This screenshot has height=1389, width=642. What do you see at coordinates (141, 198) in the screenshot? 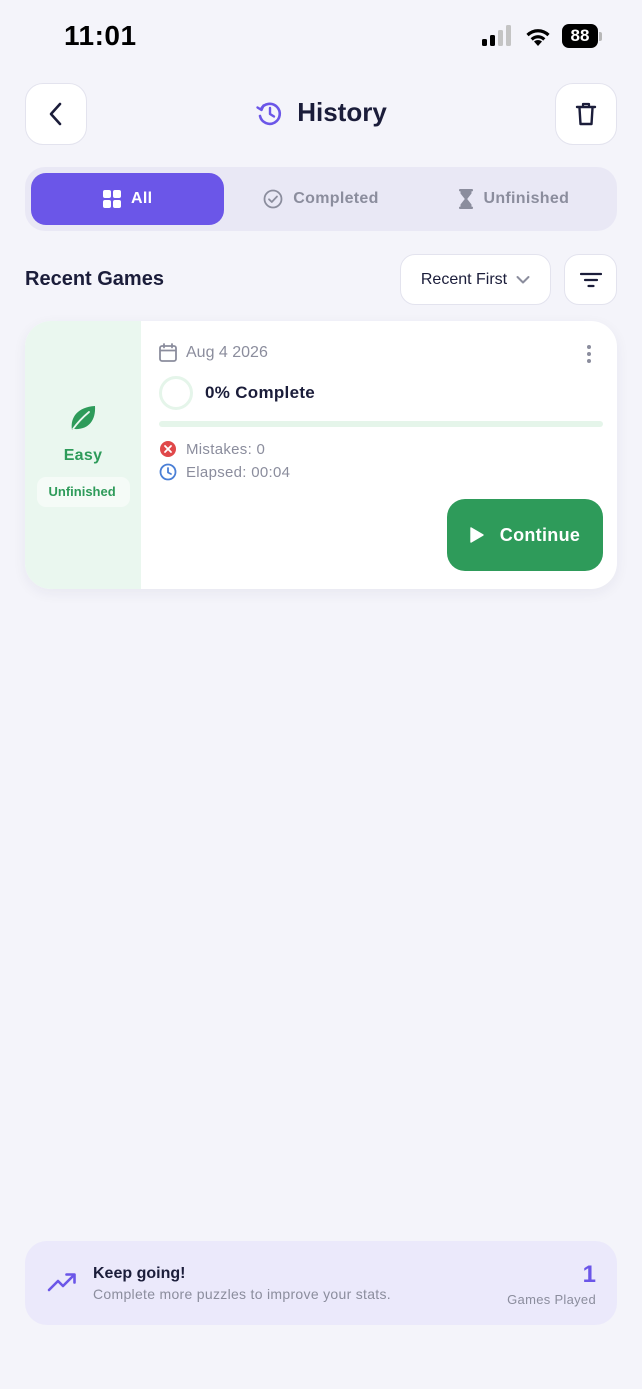
I see `tab-all-label: All` at bounding box center [141, 198].